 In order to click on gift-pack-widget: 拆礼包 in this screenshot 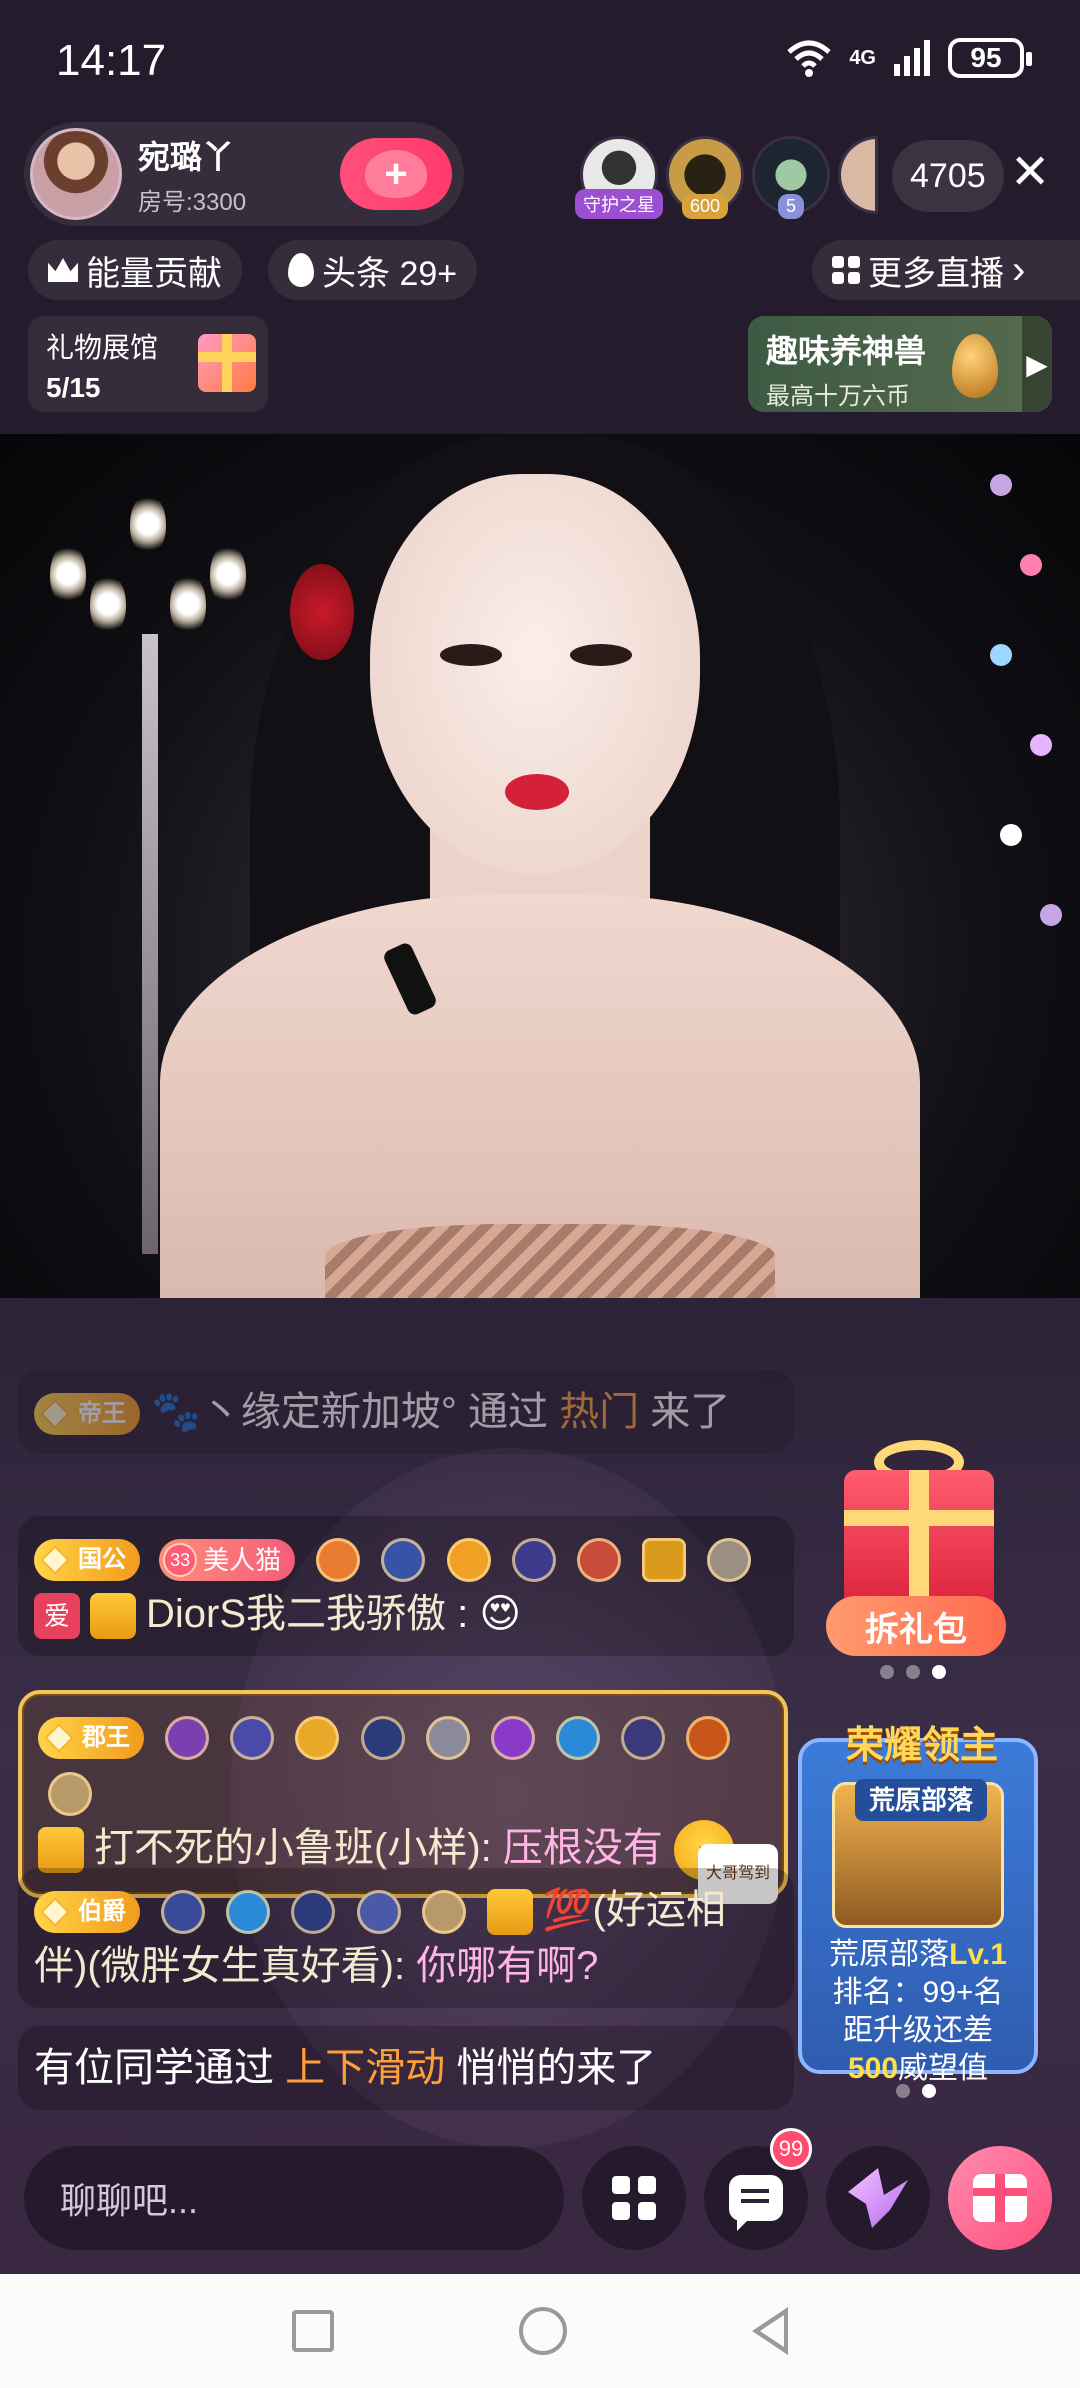, I will do `click(916, 1550)`.